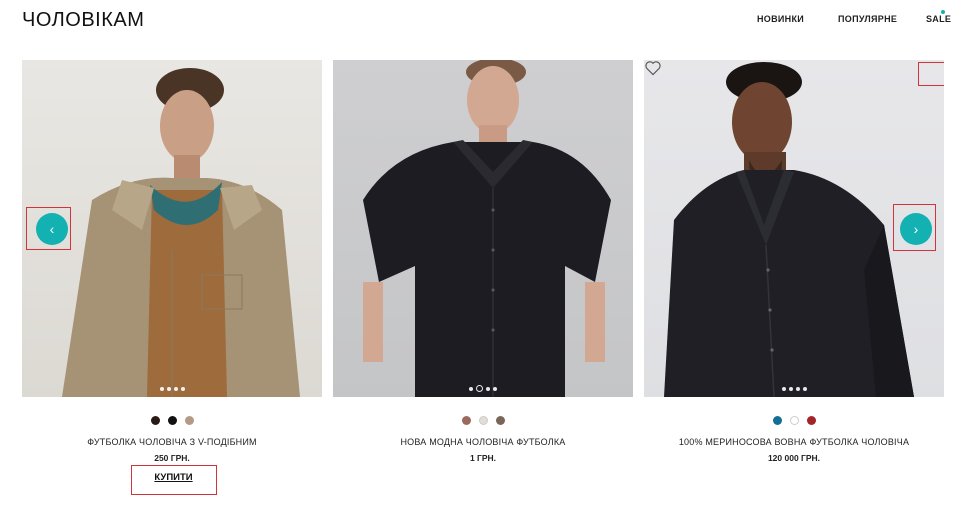 This screenshot has width=965, height=507. I want to click on highlight-box: КУПИТИ, so click(174, 480).